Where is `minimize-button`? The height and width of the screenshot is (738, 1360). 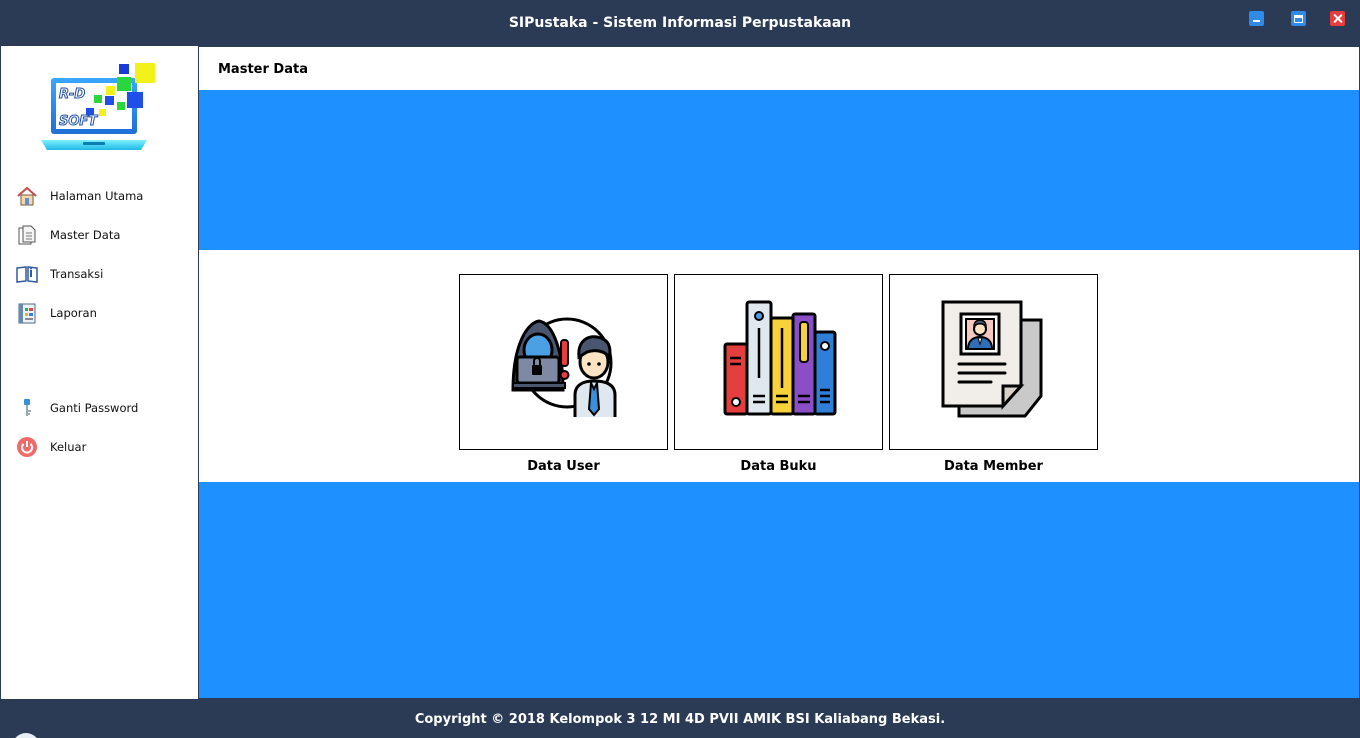
minimize-button is located at coordinates (1256, 18).